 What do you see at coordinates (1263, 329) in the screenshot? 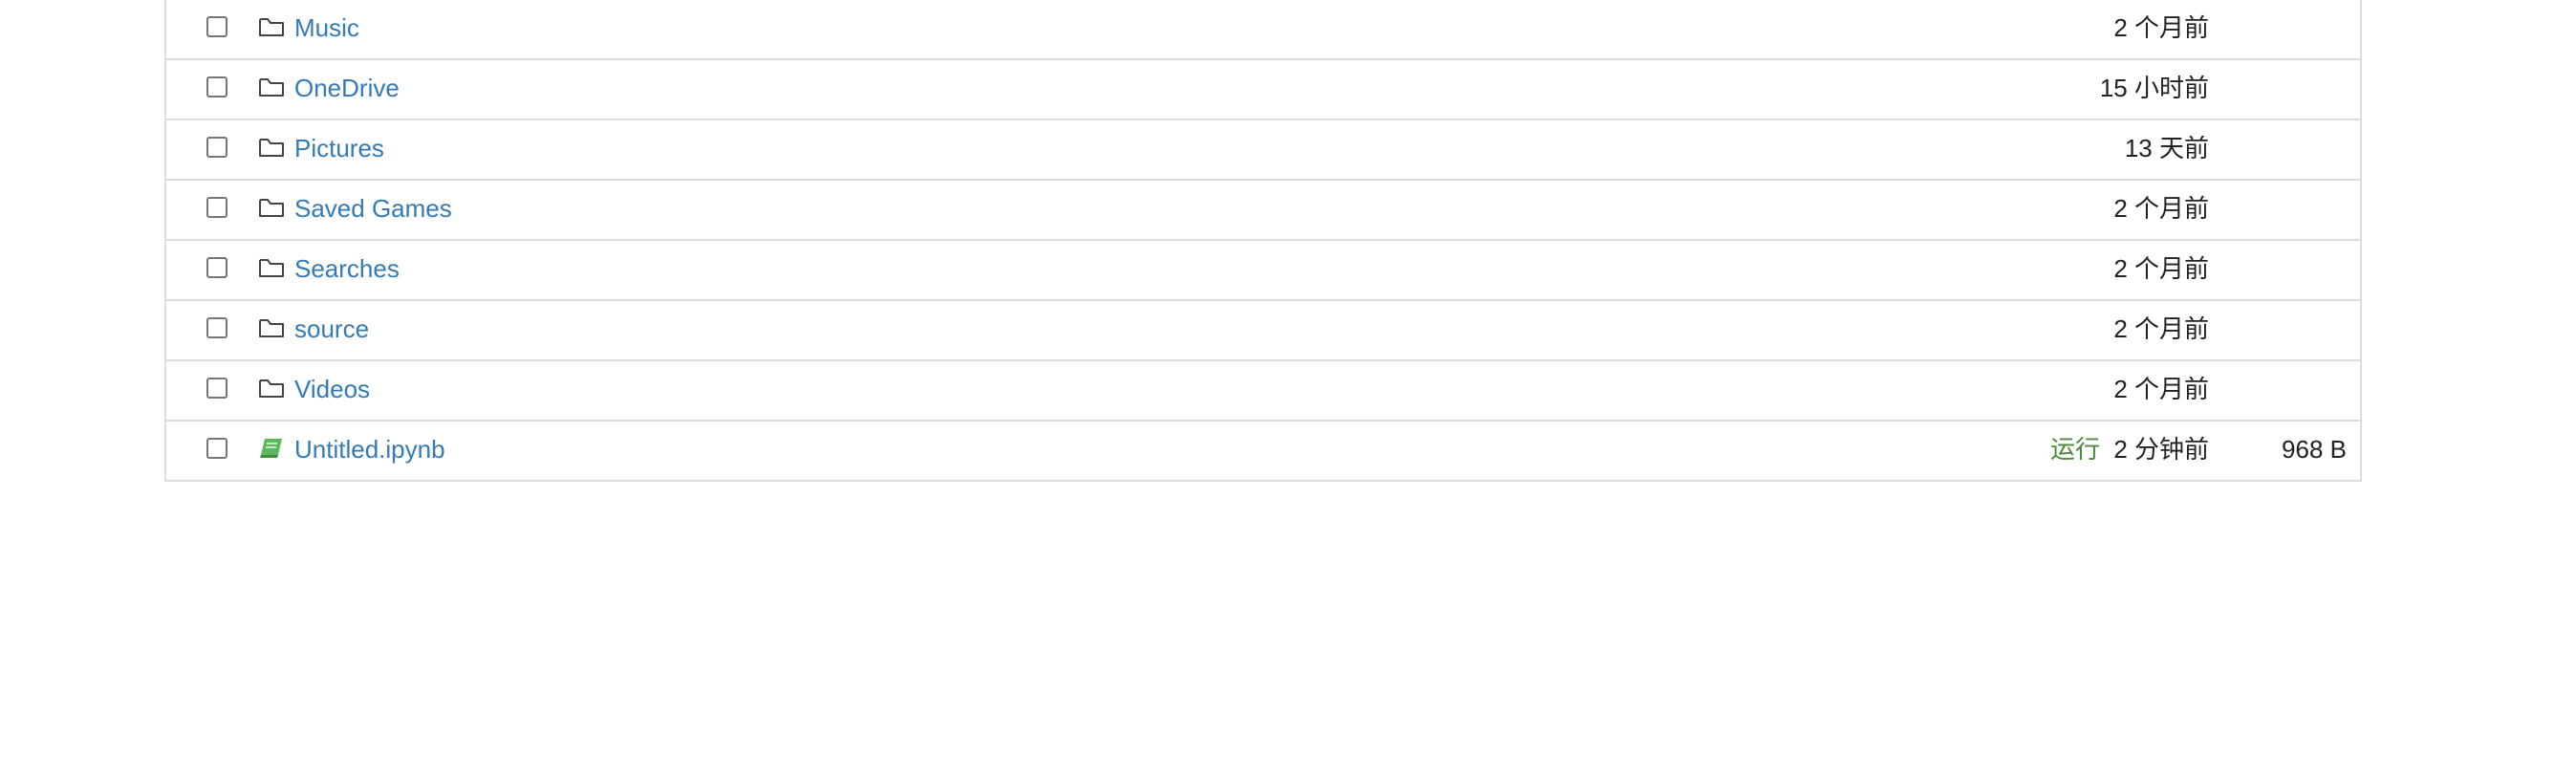
I see `file-row-source: source 2 个月前` at bounding box center [1263, 329].